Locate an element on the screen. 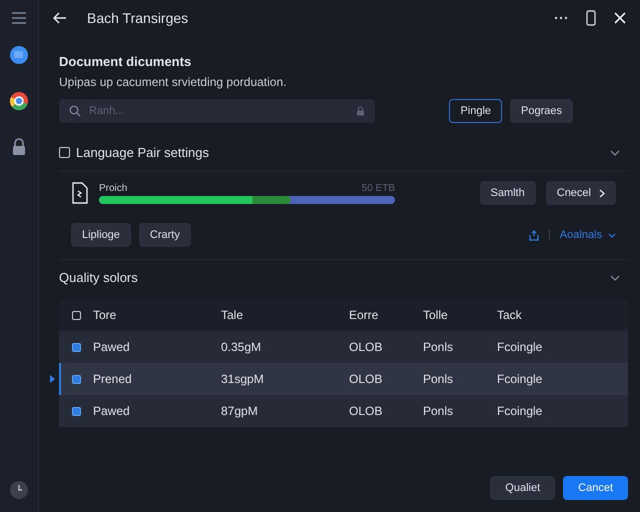 The width and height of the screenshot is (640, 512). window-title: Bach Transirges is located at coordinates (137, 18).